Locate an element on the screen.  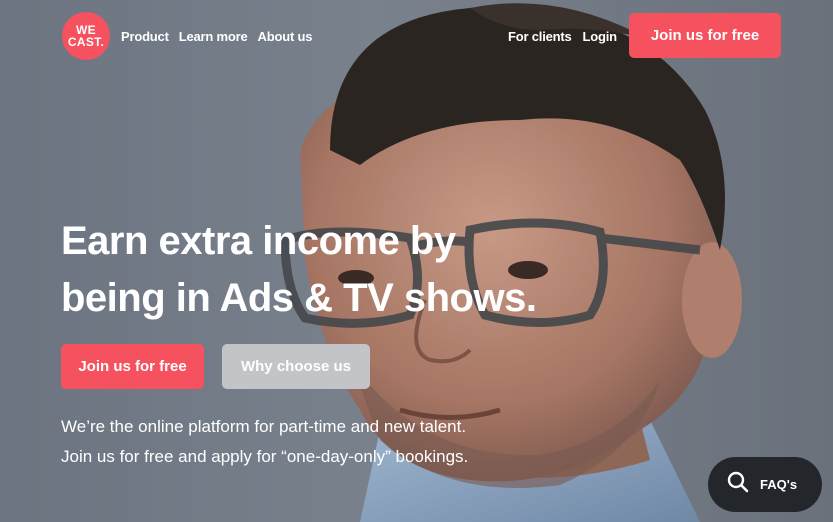
hero-headline-line-1: Earn extra income by is located at coordinates (258, 241).